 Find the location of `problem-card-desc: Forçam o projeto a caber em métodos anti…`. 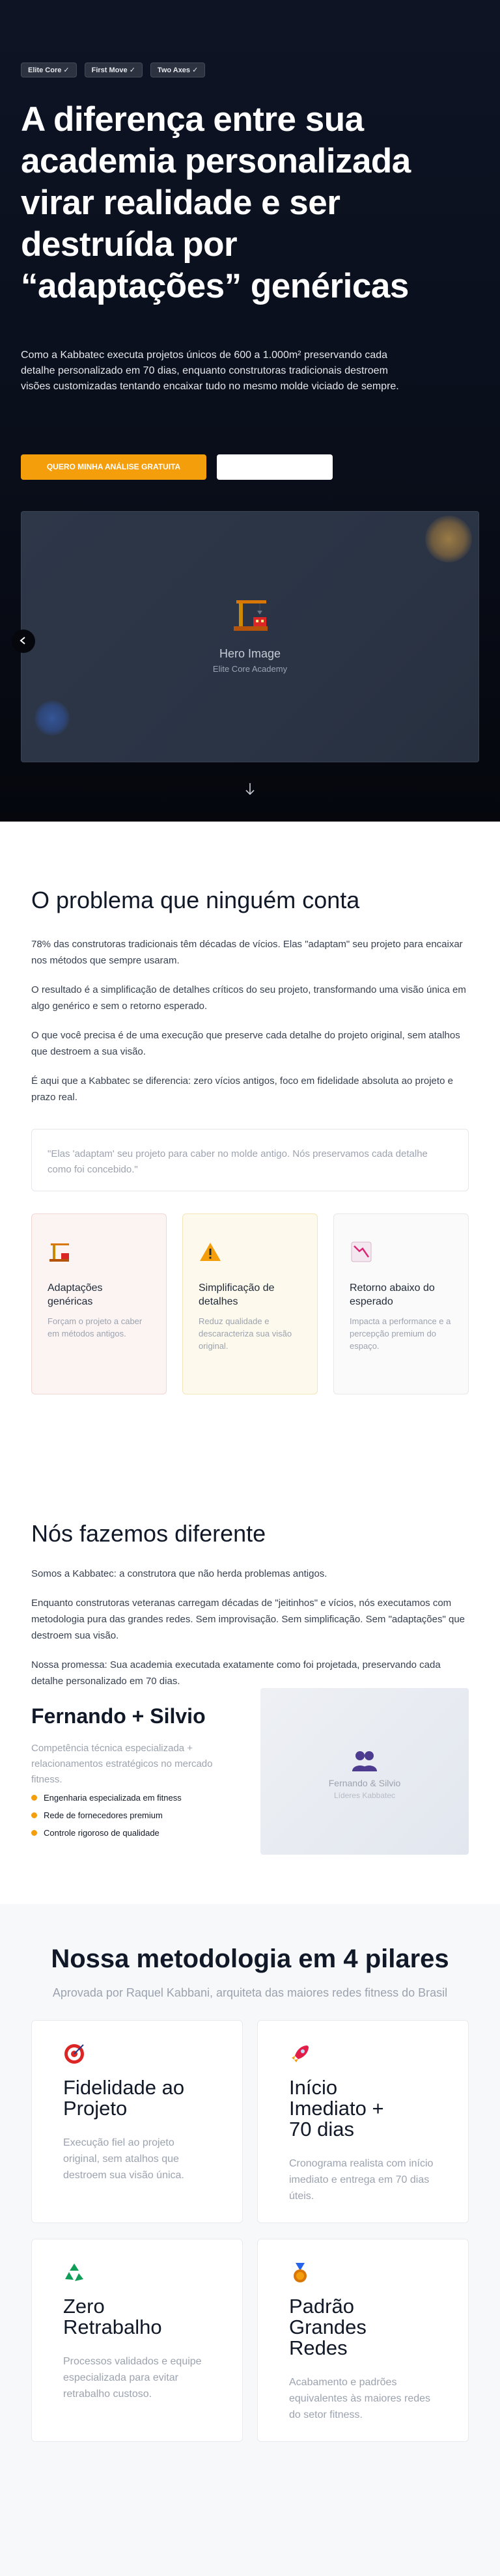

problem-card-desc: Forçam o projeto a caber em métodos anti… is located at coordinates (95, 1327).